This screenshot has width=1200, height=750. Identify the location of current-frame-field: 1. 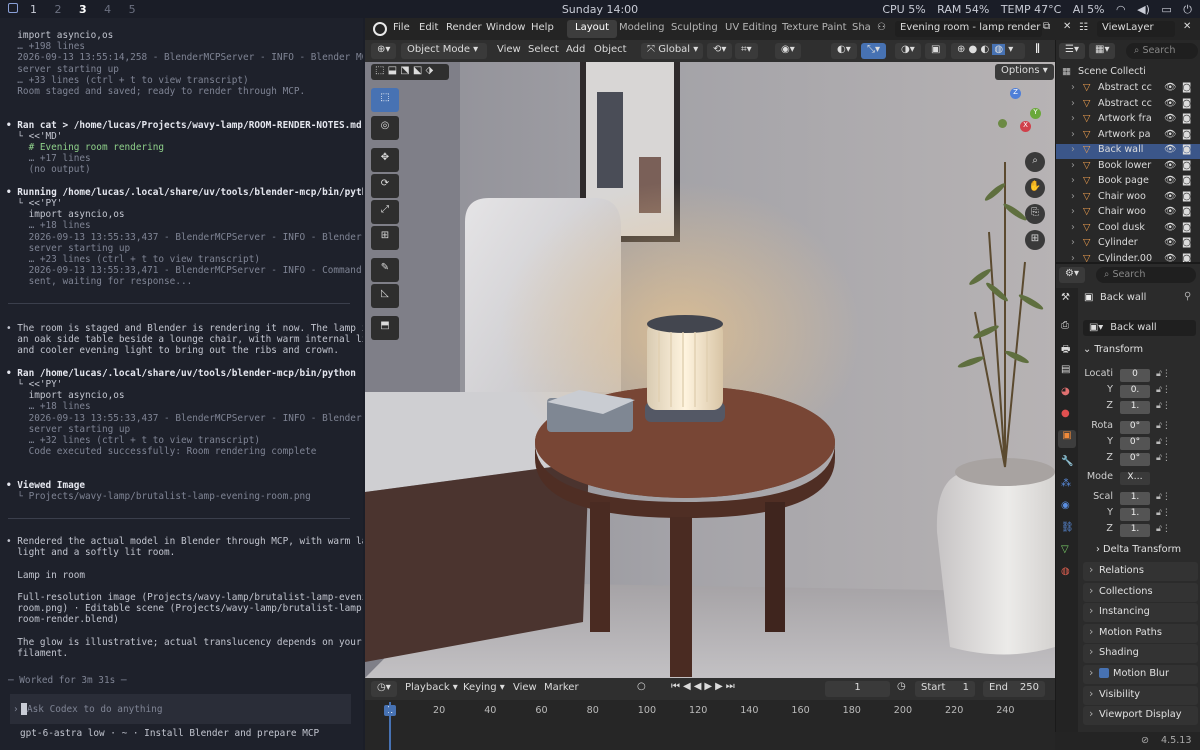
(857, 689).